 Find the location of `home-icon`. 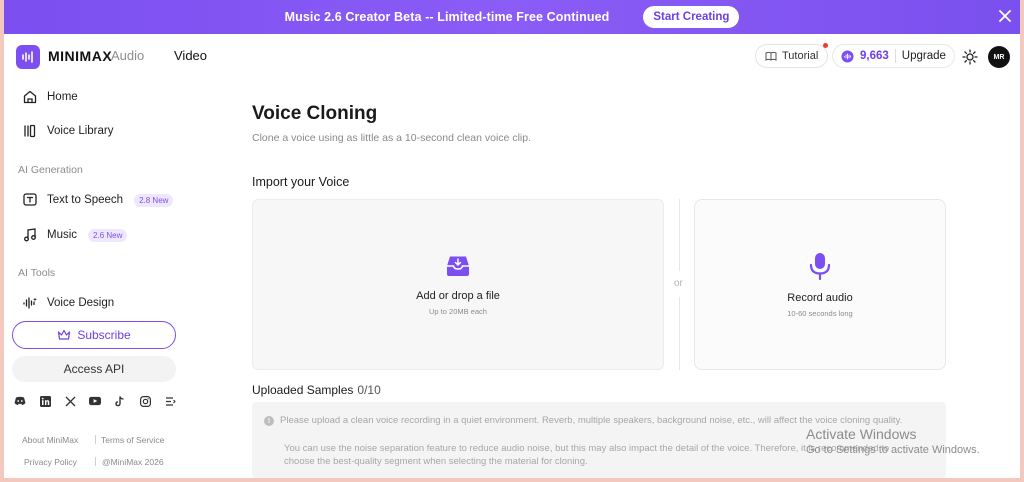

home-icon is located at coordinates (30, 97).